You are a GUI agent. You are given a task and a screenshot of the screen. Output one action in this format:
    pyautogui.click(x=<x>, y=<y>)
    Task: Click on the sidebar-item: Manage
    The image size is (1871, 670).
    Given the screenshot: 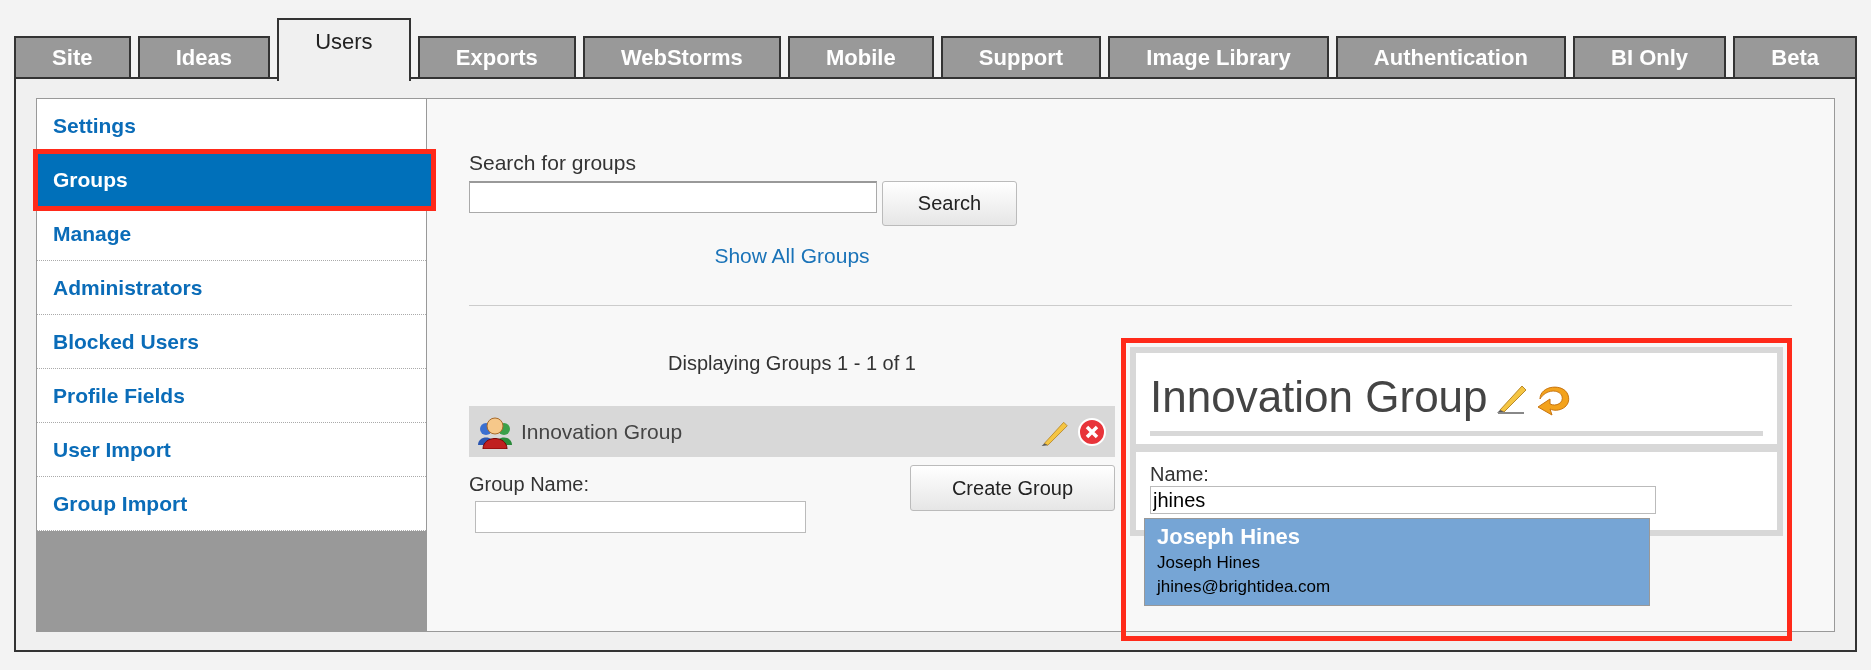 What is the action you would take?
    pyautogui.click(x=231, y=234)
    